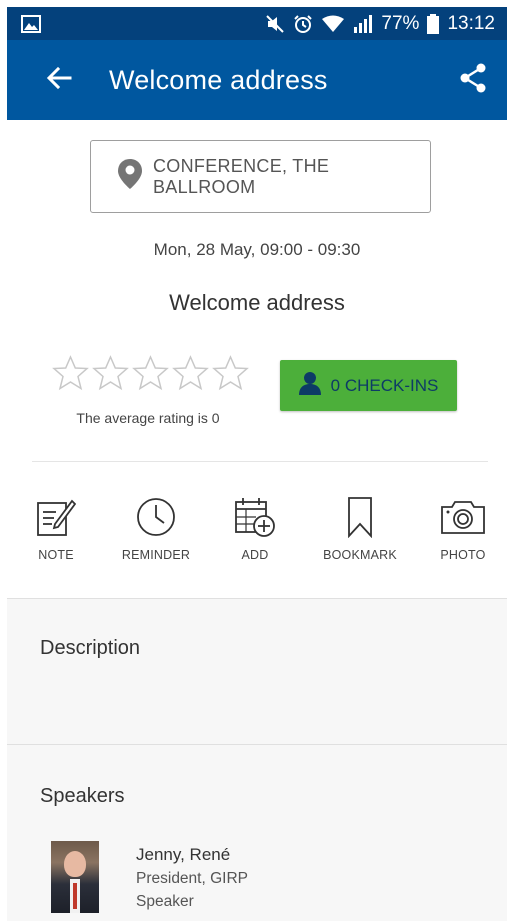  What do you see at coordinates (257, 249) in the screenshot?
I see `session-datetime: Mon, 28 May, 09:00 - 09:30` at bounding box center [257, 249].